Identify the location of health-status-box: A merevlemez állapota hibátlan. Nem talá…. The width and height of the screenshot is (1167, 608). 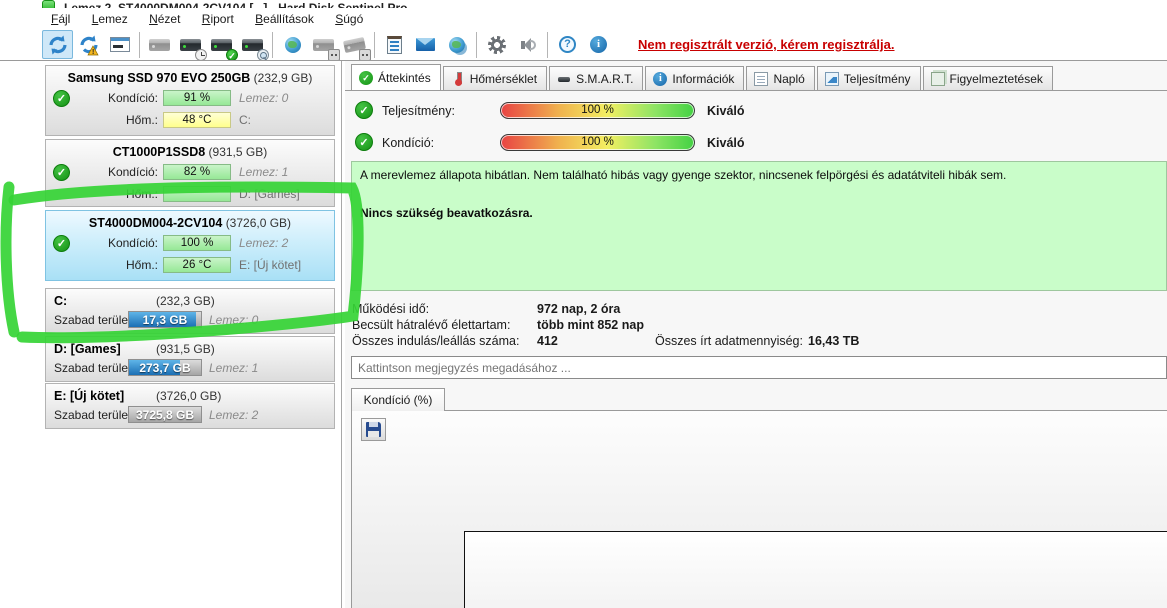
(759, 226).